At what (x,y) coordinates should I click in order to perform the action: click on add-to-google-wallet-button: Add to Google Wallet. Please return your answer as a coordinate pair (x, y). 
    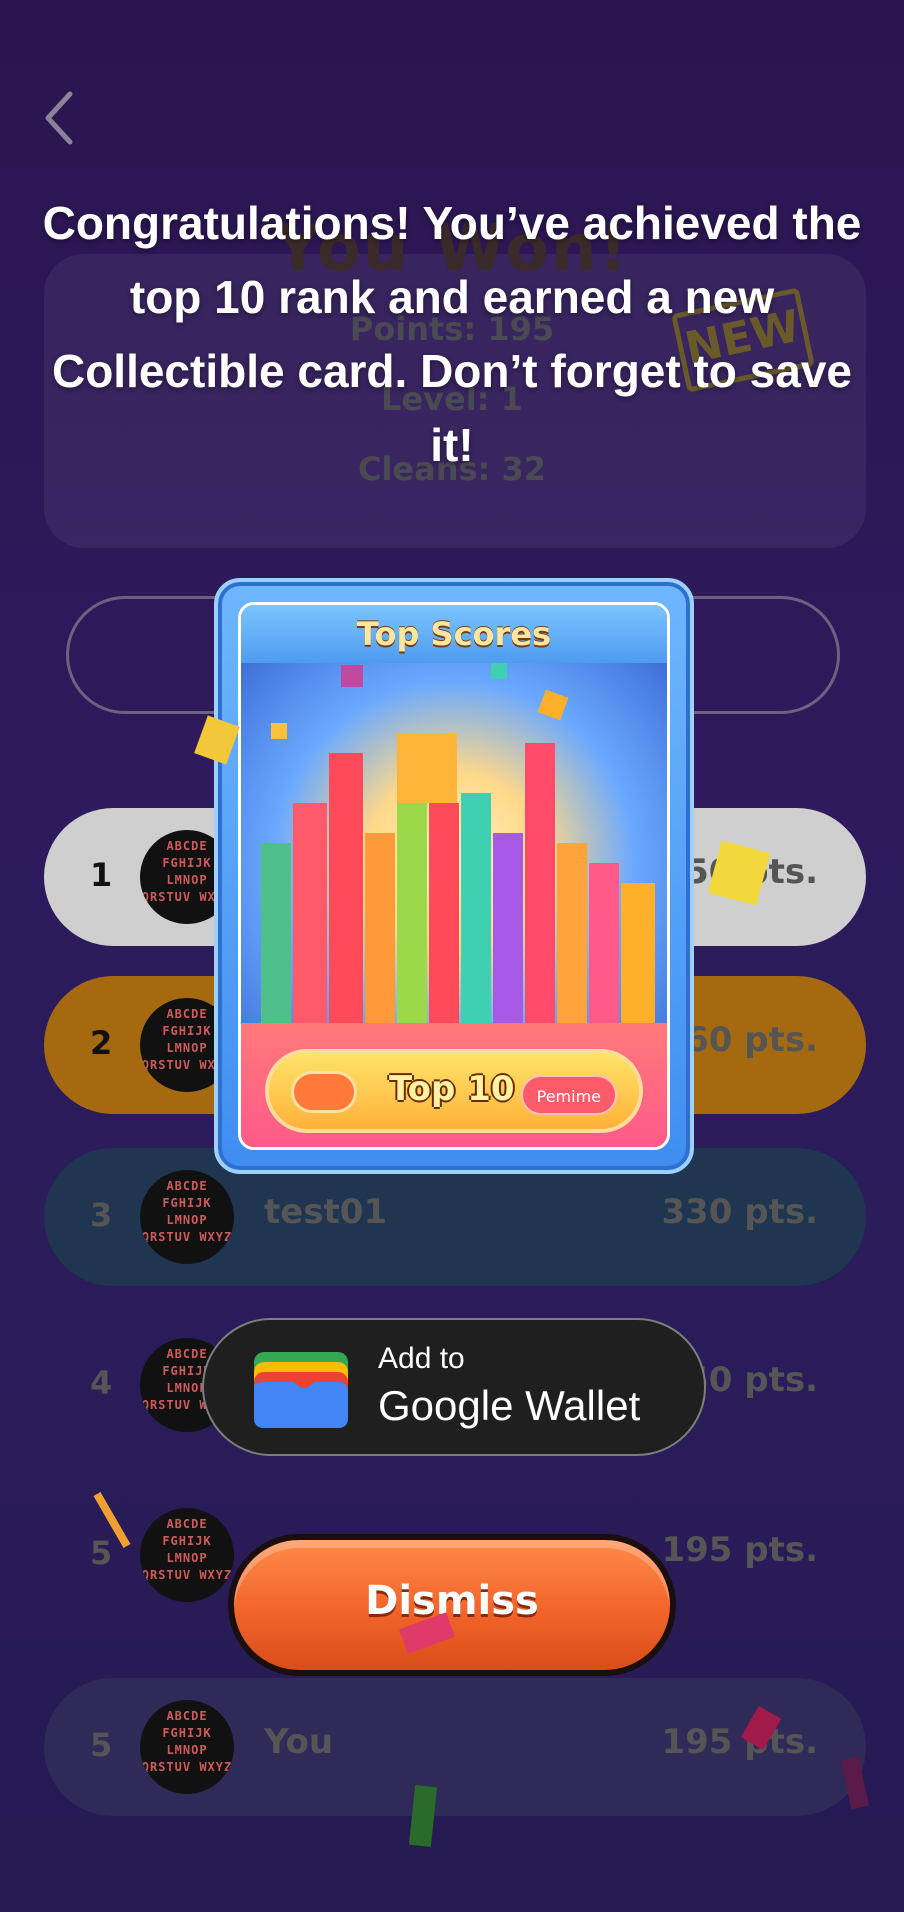
    Looking at the image, I should click on (454, 1387).